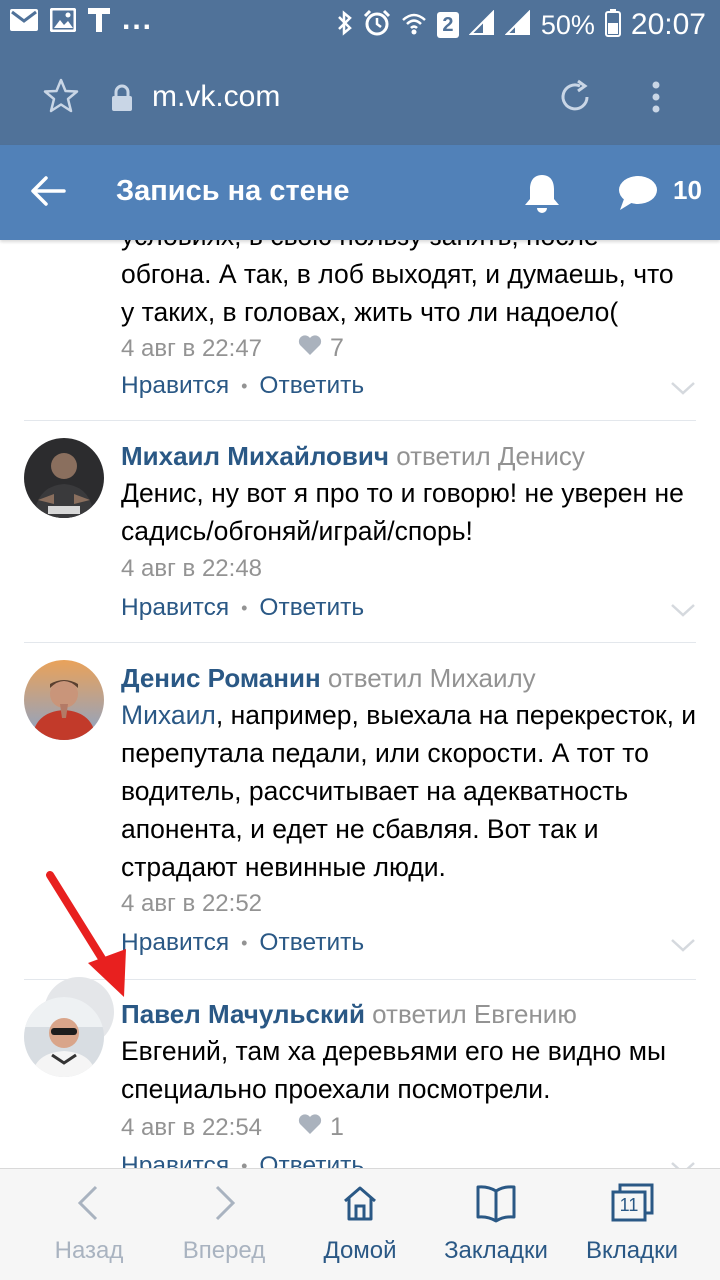 The width and height of the screenshot is (720, 1280). I want to click on comment-header: Павел Мачульский ответил Евгению, so click(349, 1014).